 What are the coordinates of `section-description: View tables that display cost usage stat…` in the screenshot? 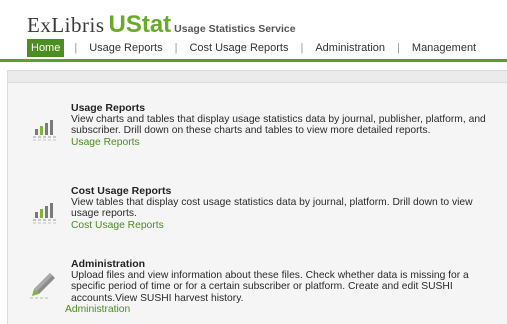 It's located at (272, 208).